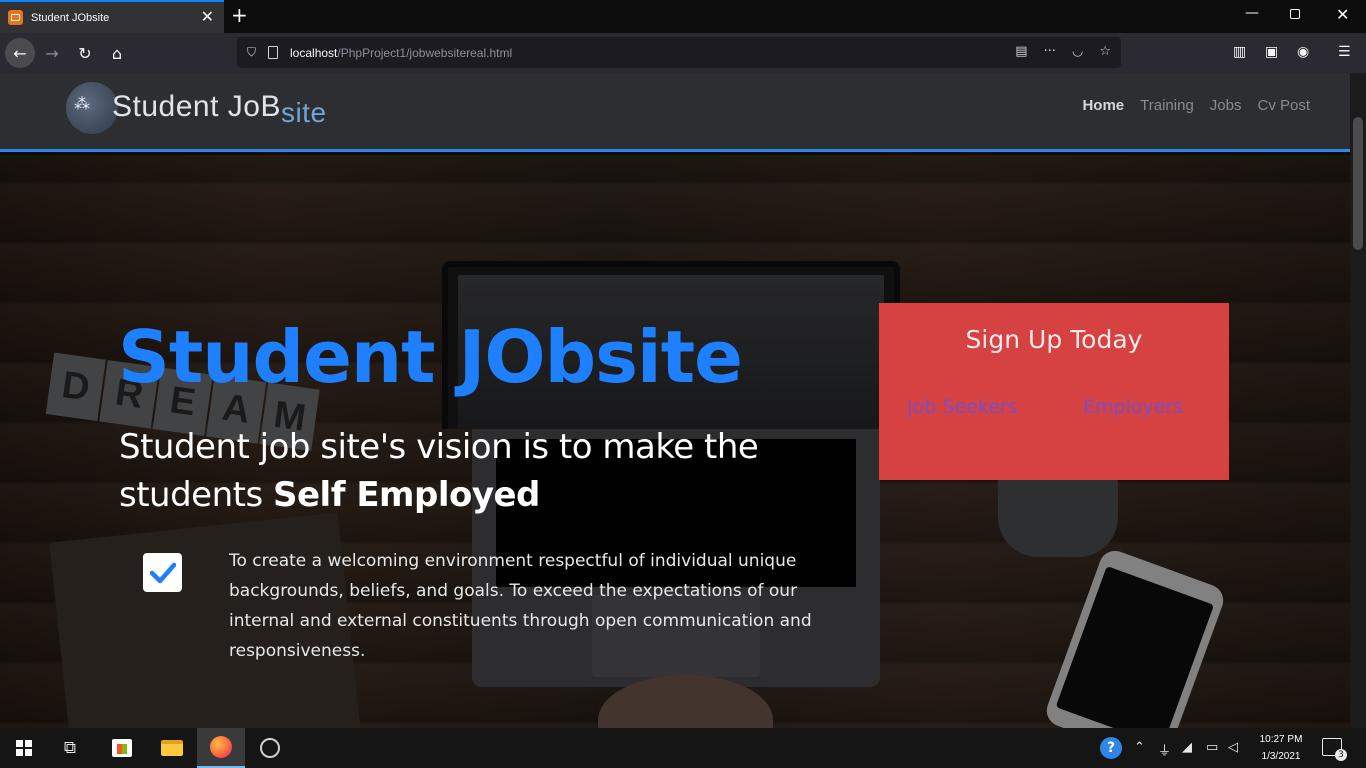 This screenshot has width=1366, height=768. I want to click on reload-icon: ↻, so click(85, 53).